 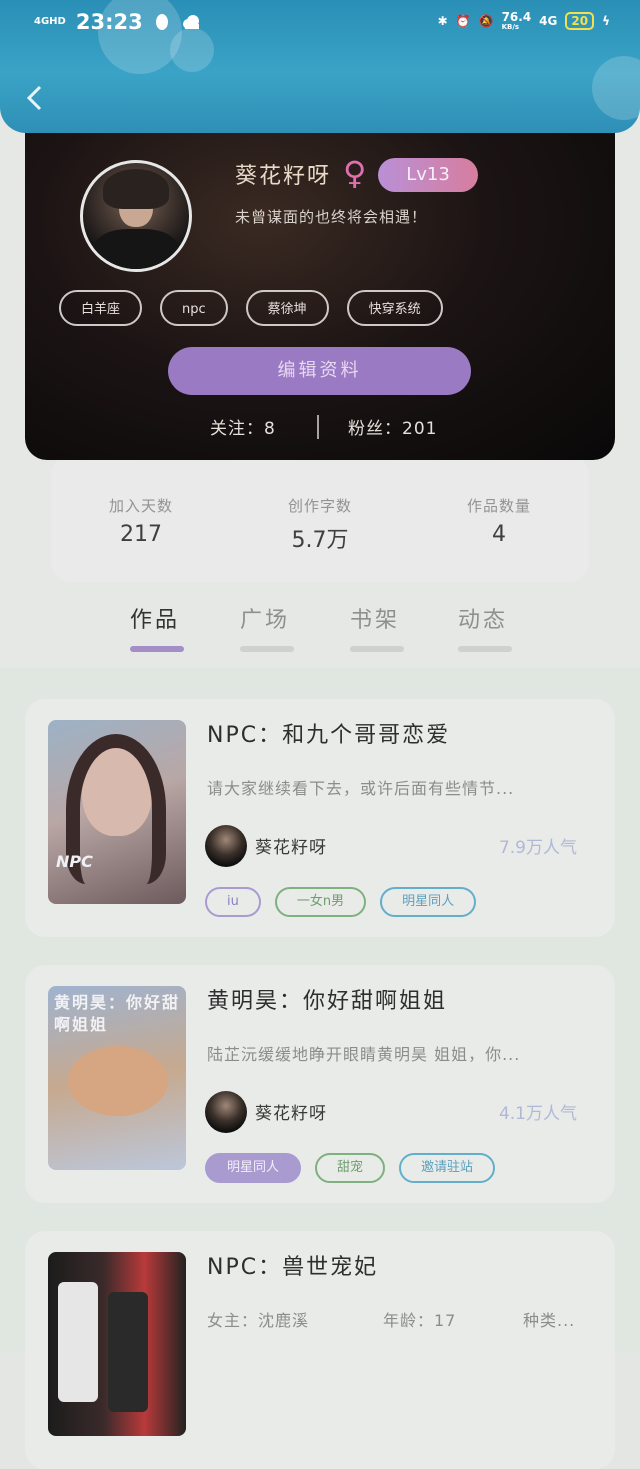 What do you see at coordinates (233, 902) in the screenshot?
I see `work-tag: iu` at bounding box center [233, 902].